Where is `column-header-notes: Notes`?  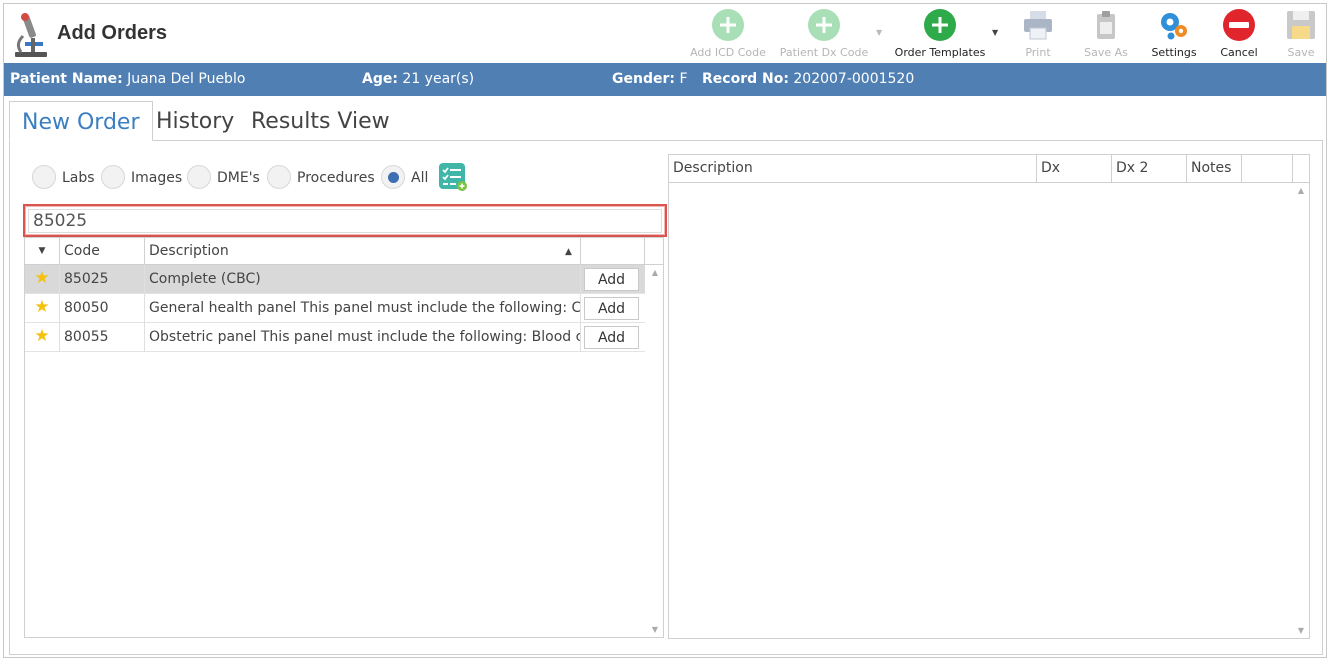
column-header-notes: Notes is located at coordinates (1214, 169).